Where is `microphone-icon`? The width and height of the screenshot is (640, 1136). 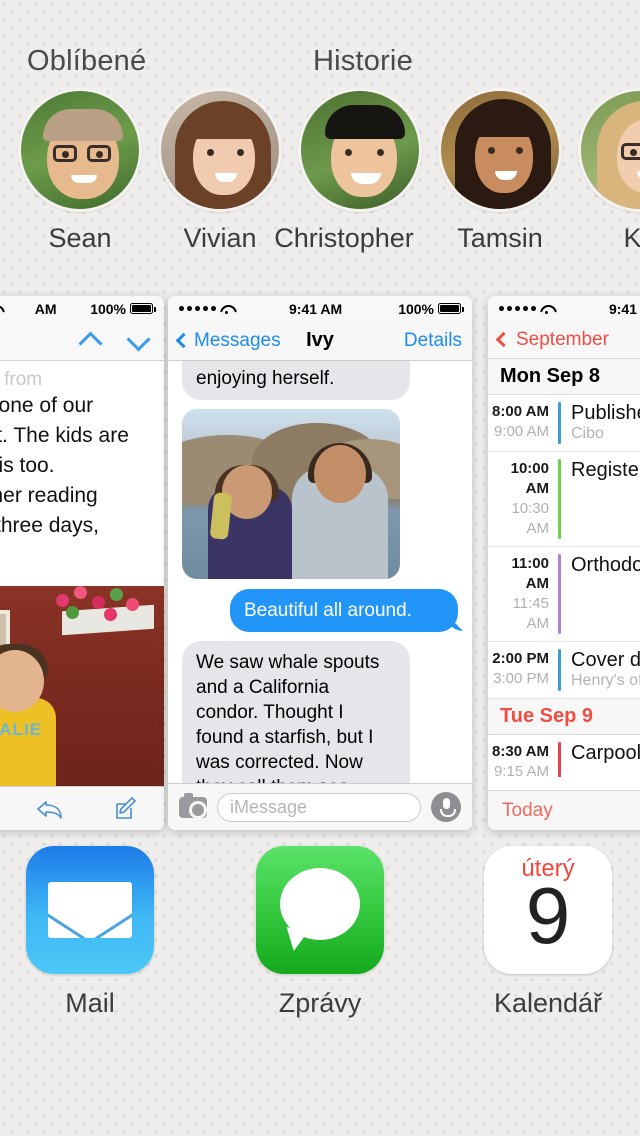
microphone-icon is located at coordinates (446, 807).